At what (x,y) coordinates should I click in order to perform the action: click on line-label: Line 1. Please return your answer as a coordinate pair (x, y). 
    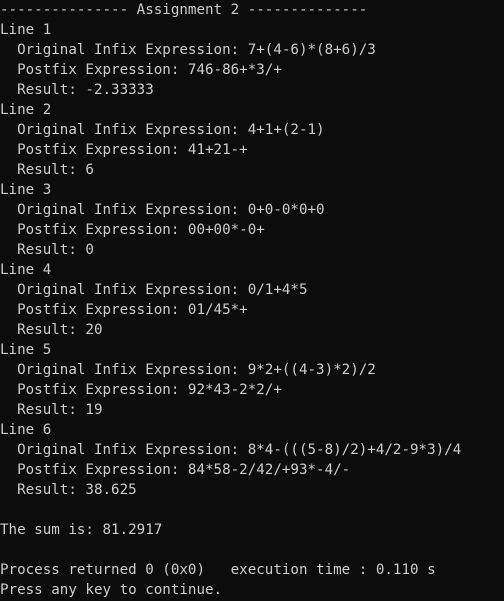
    Looking at the image, I should click on (26, 30).